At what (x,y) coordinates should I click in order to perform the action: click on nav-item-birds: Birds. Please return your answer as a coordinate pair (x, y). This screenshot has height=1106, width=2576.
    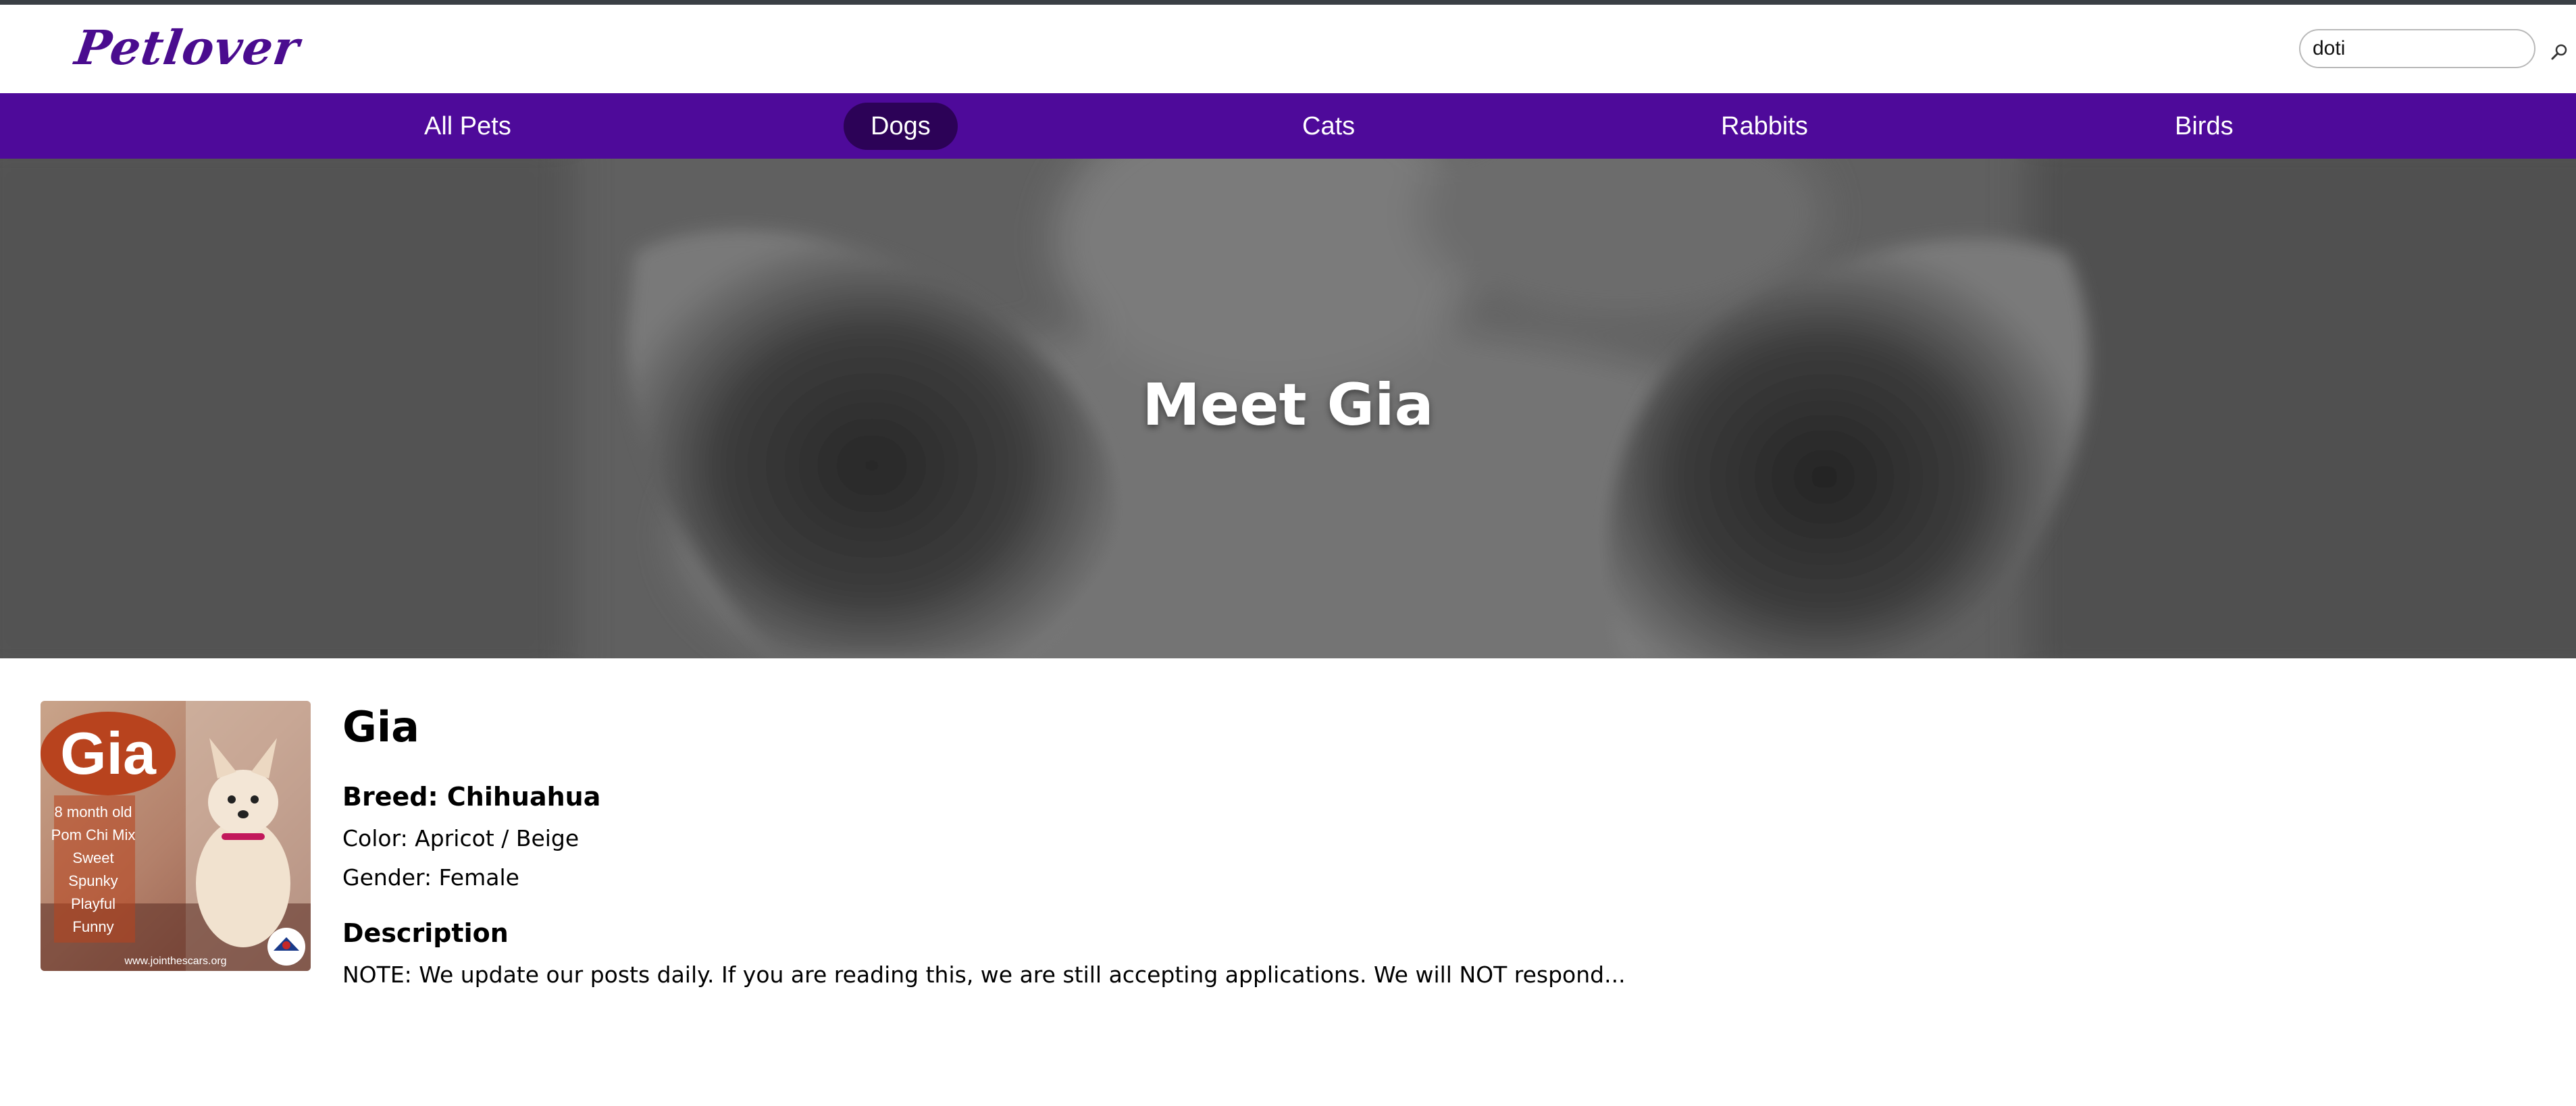
    Looking at the image, I should click on (2204, 126).